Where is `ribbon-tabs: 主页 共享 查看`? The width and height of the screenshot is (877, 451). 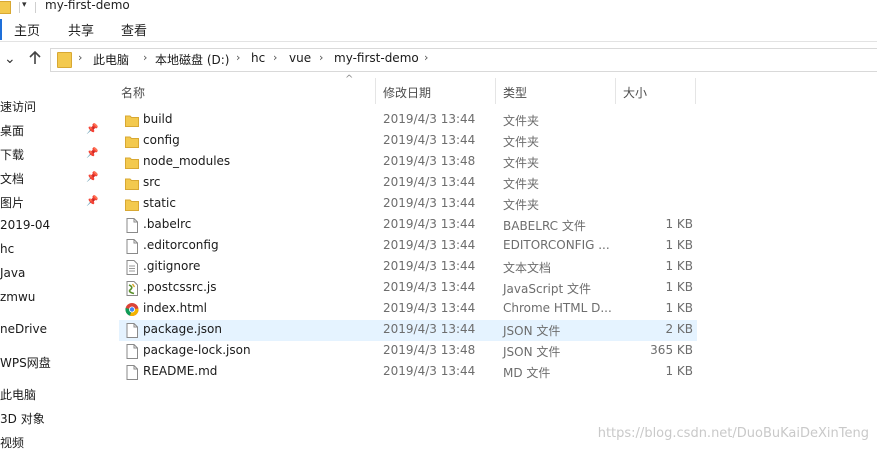
ribbon-tabs: 主页 共享 查看 is located at coordinates (438, 28).